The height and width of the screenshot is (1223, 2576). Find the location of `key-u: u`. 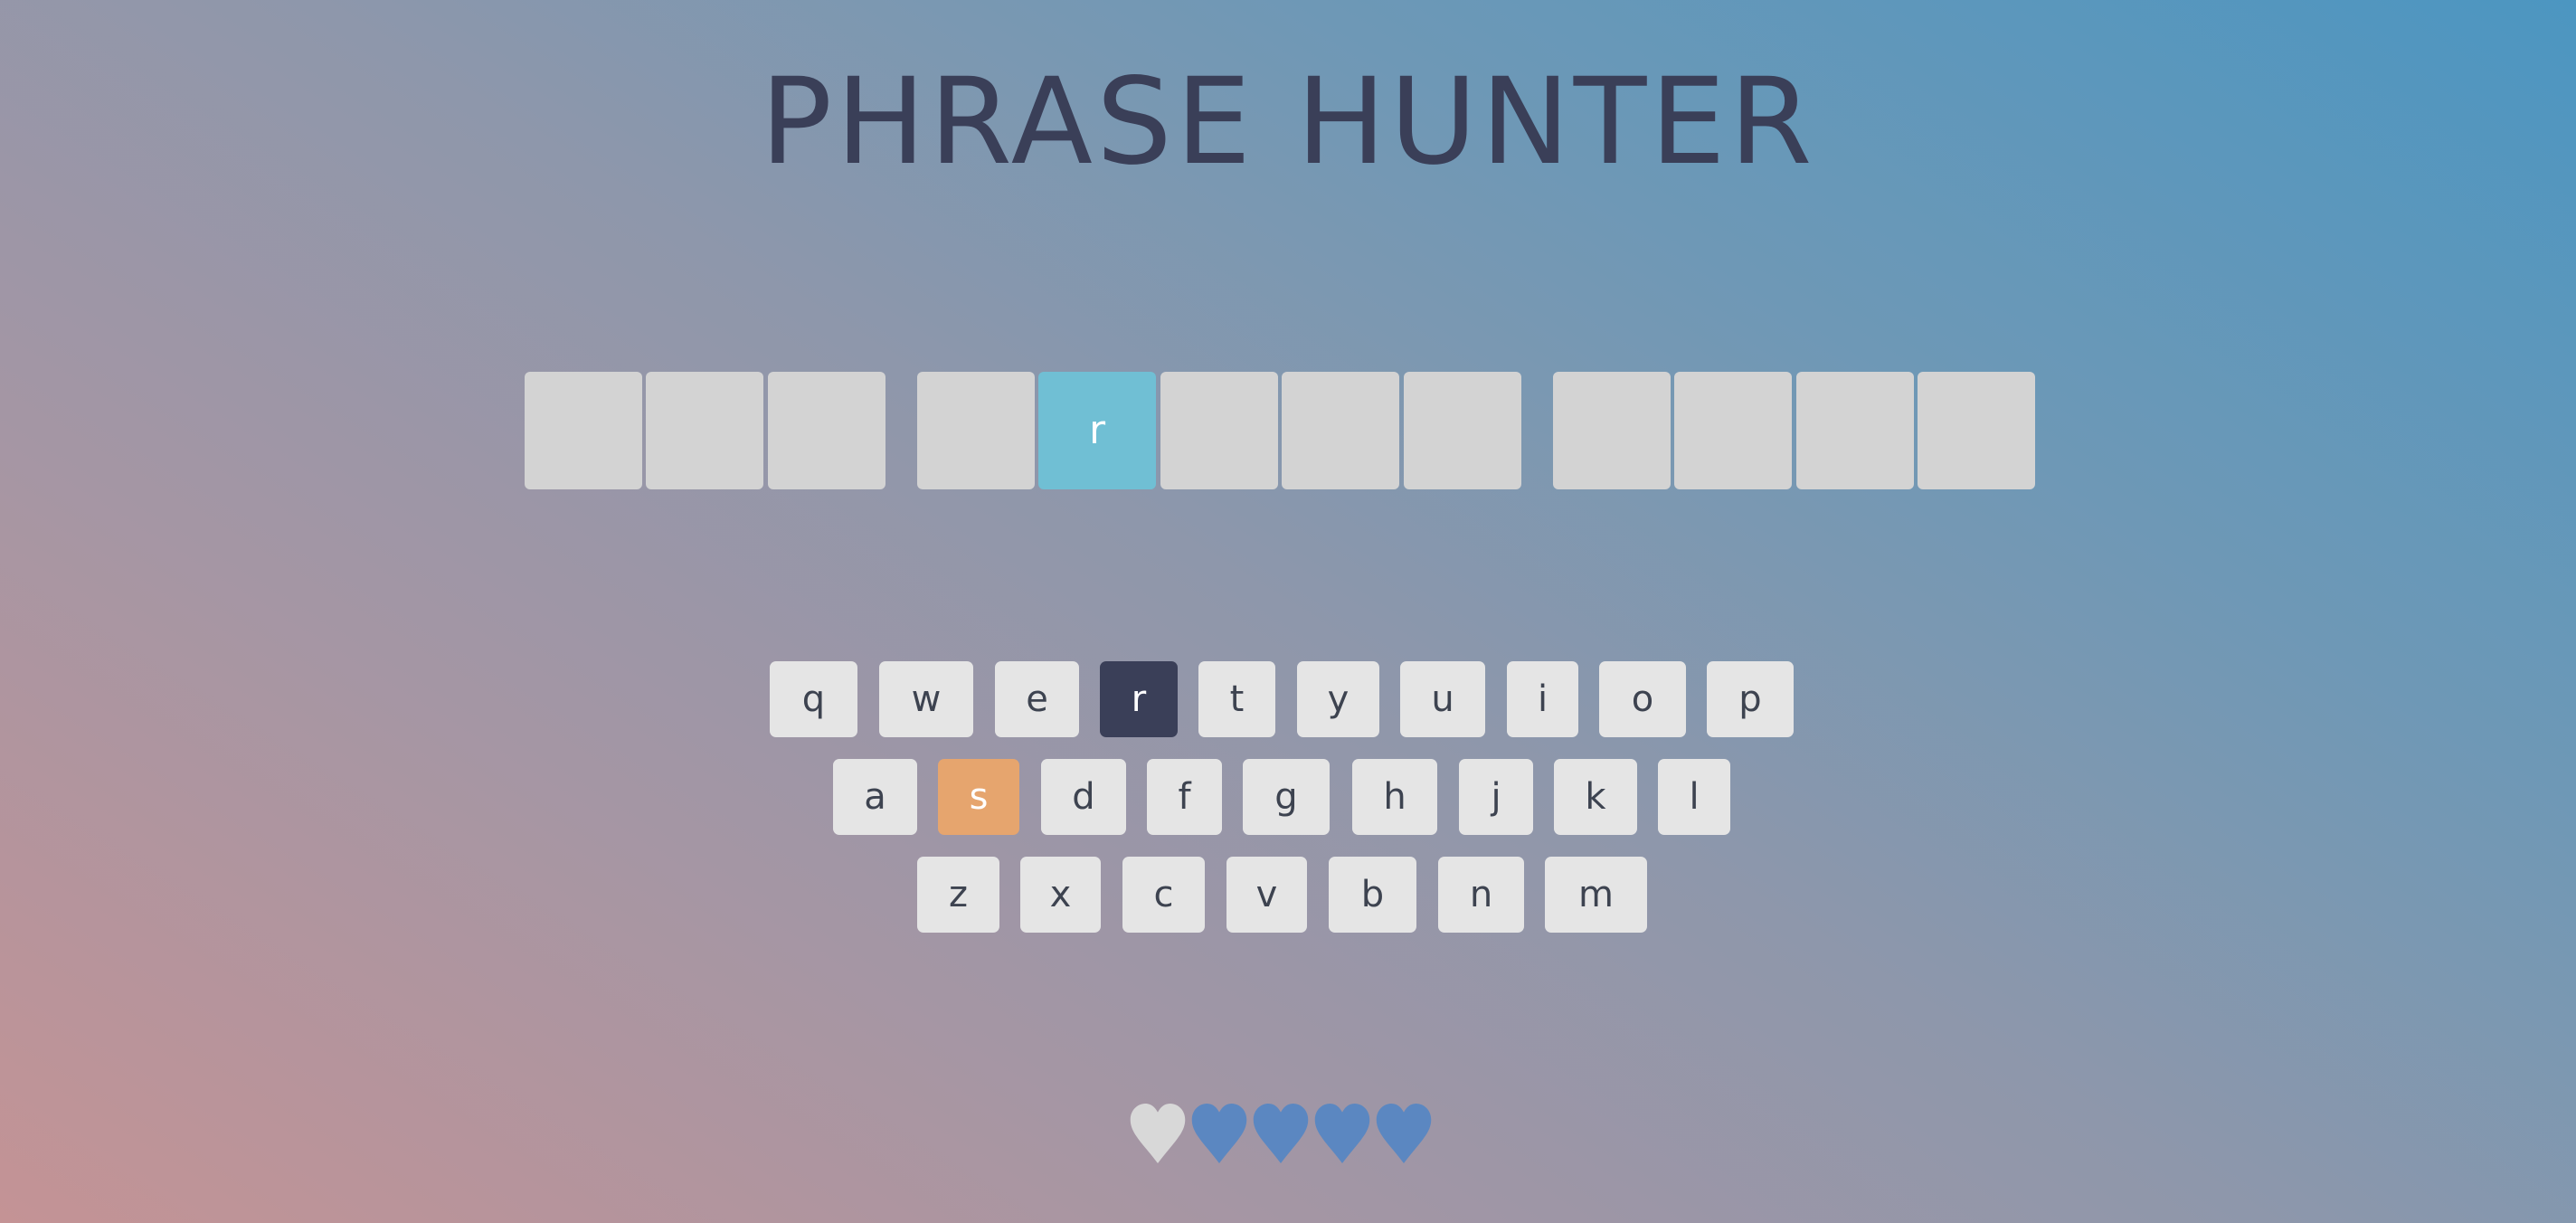

key-u: u is located at coordinates (1442, 699).